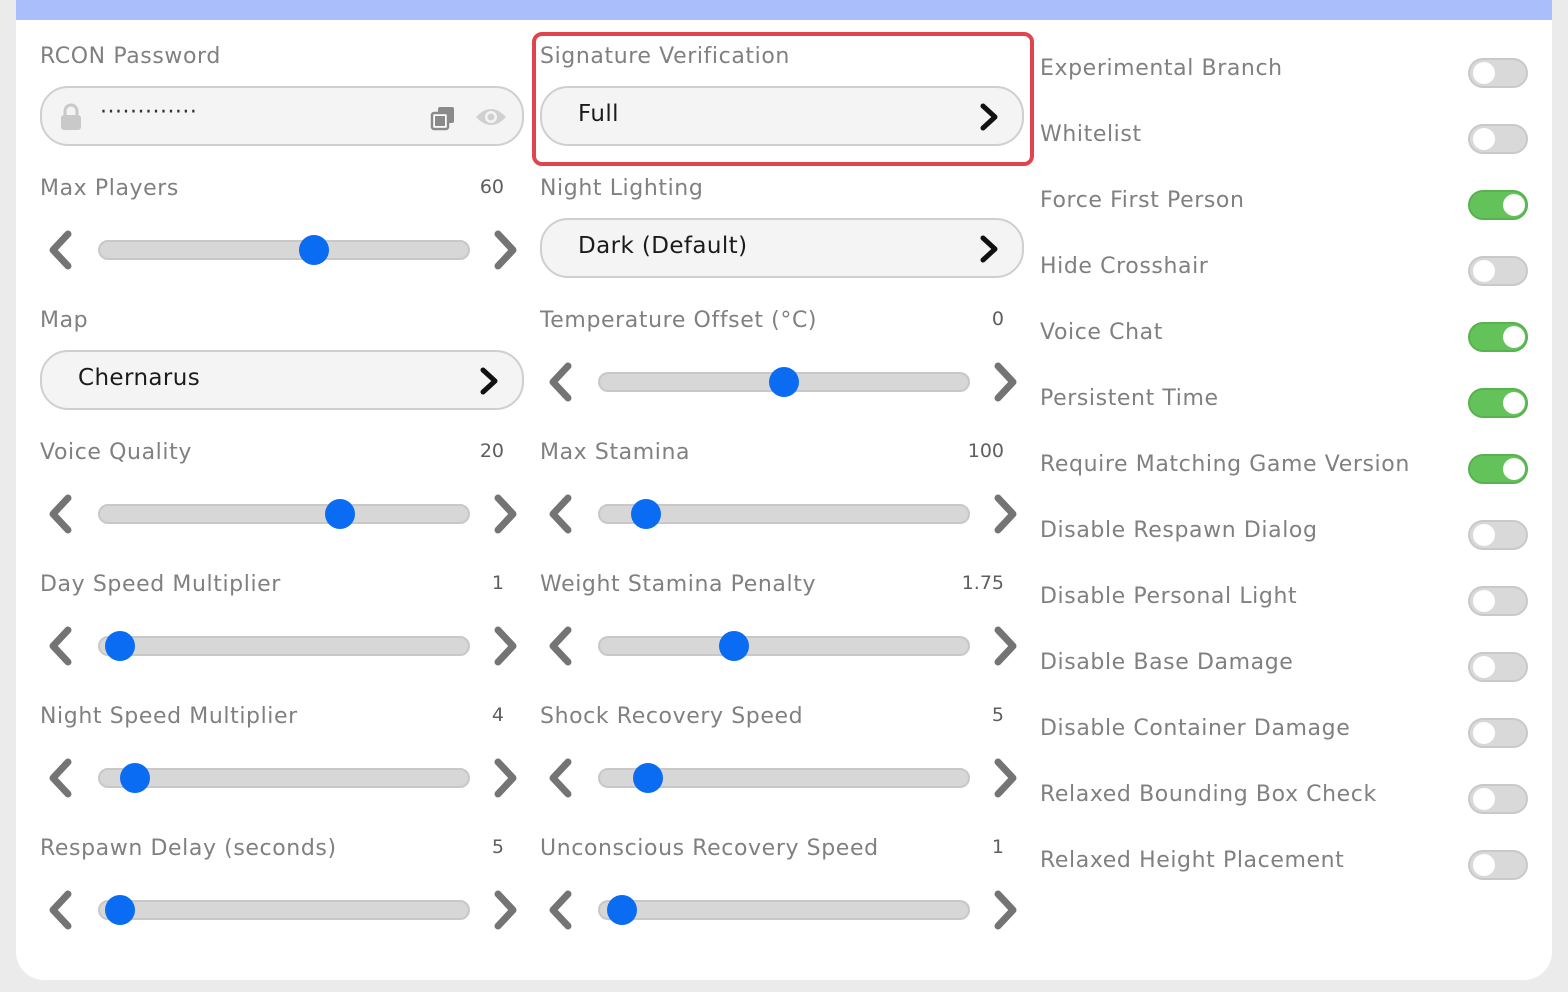  What do you see at coordinates (766, 729) in the screenshot?
I see `shock-recovery-speed-setting: Shock Recovery Speed 5` at bounding box center [766, 729].